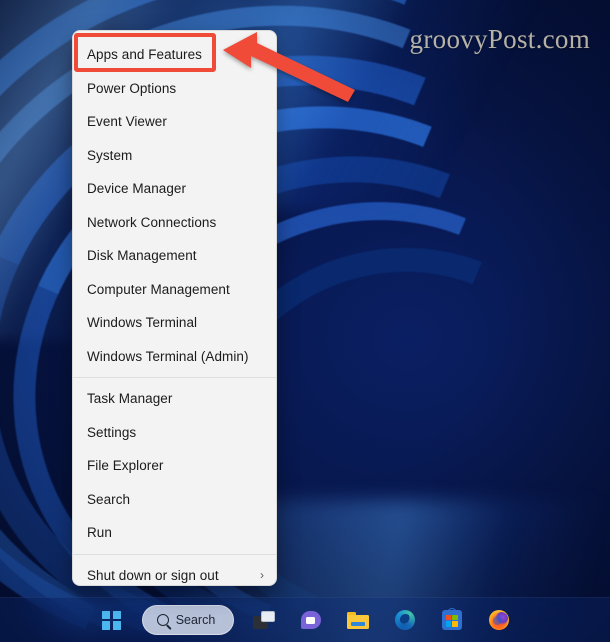 The width and height of the screenshot is (610, 642). I want to click on menu-item-apps-and-features: Apps and Features, so click(174, 55).